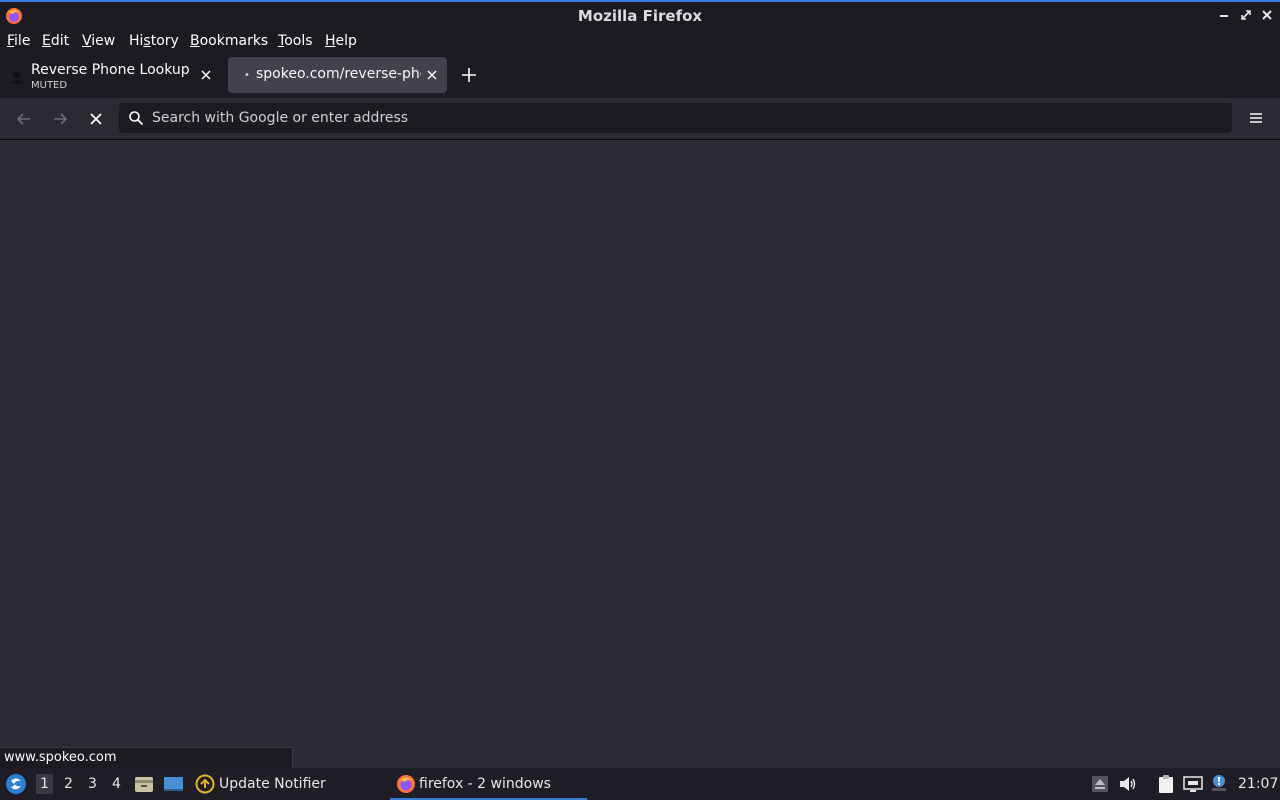  What do you see at coordinates (469, 76) in the screenshot?
I see `new-tab-button` at bounding box center [469, 76].